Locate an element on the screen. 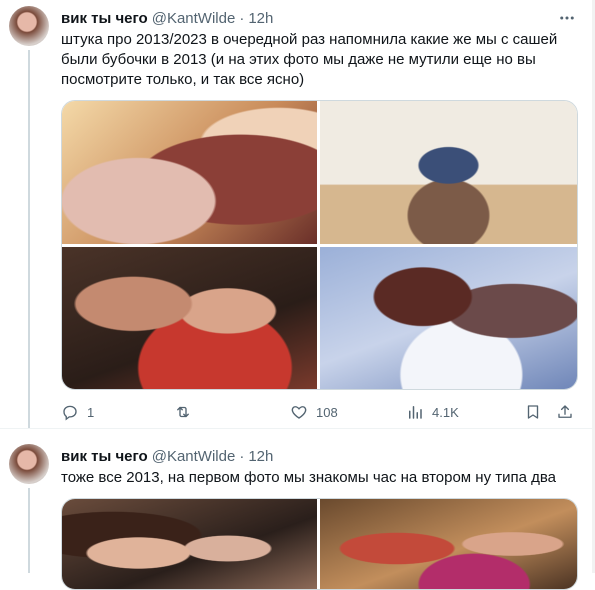  action-bar: 1 108 4.1K is located at coordinates (318, 412).